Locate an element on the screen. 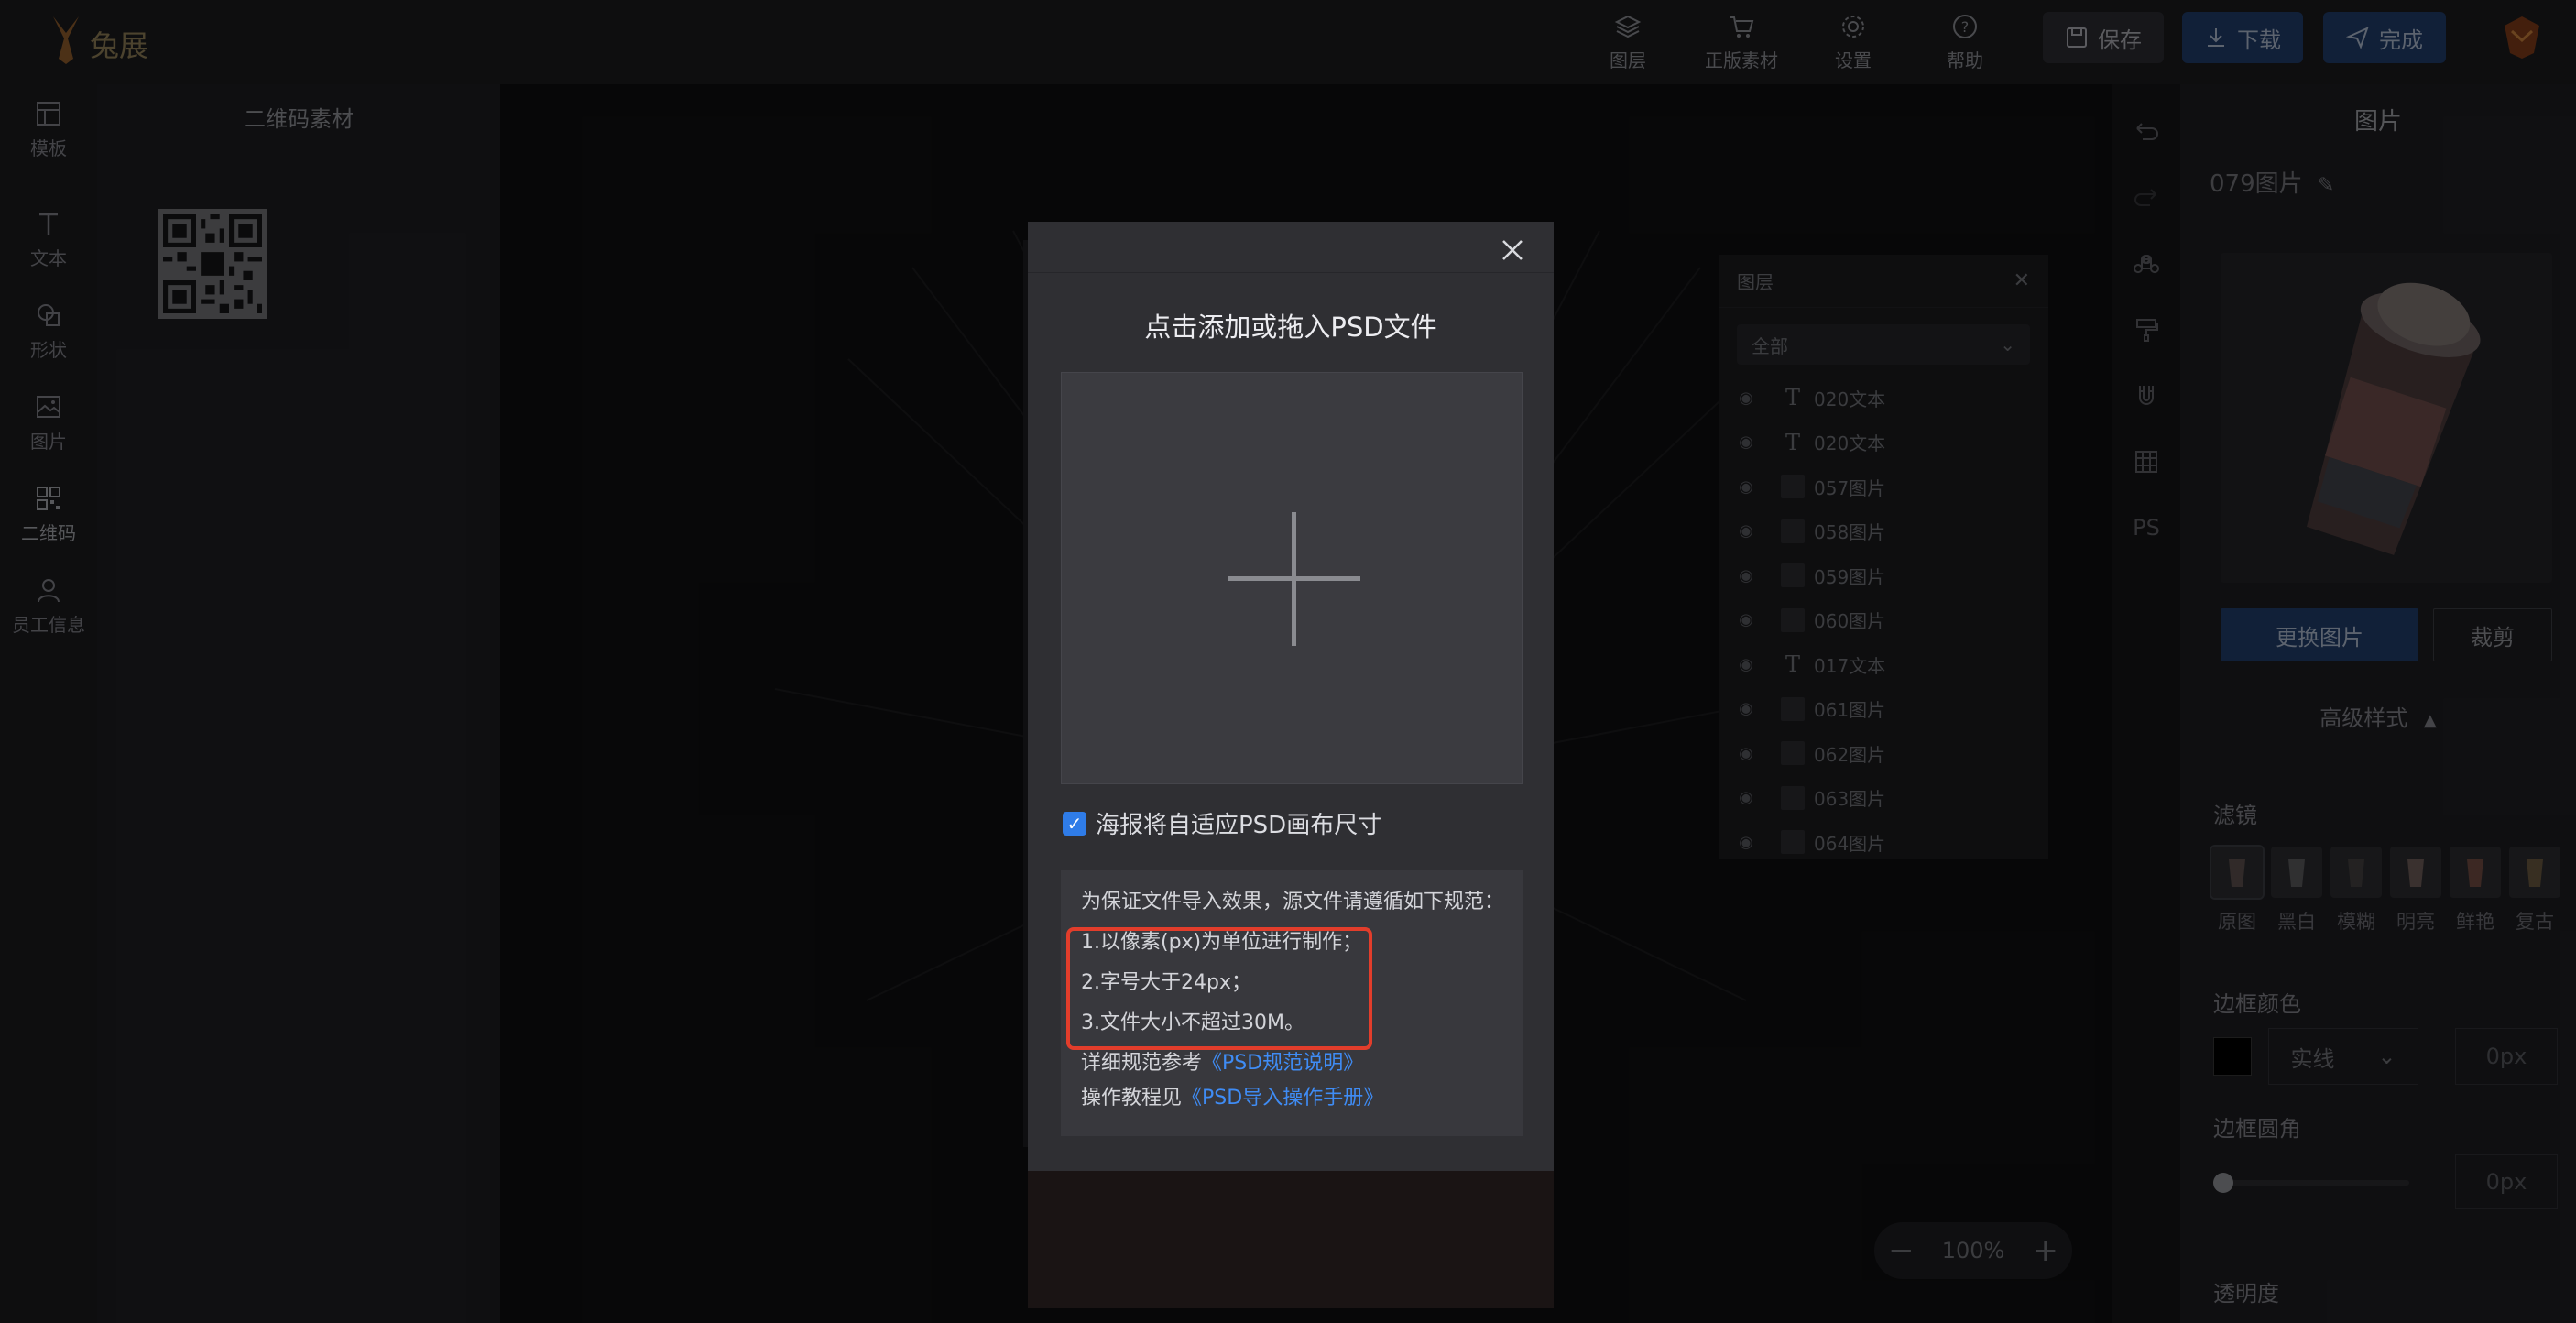 The image size is (2576, 1323). adapt-canvas-checkbox-row: ✓ 海报将自适应PSD画布尺寸 is located at coordinates (1222, 823).